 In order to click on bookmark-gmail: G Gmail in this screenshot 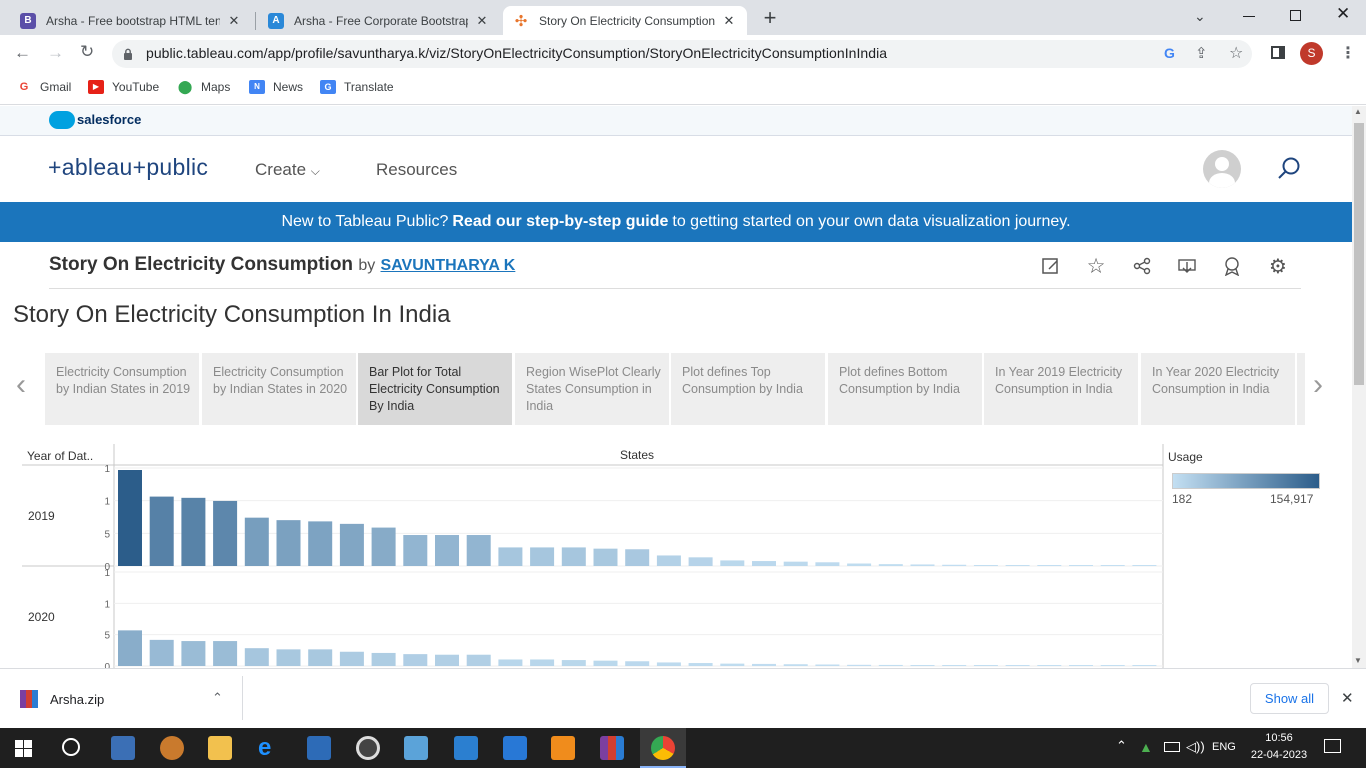, I will do `click(44, 87)`.